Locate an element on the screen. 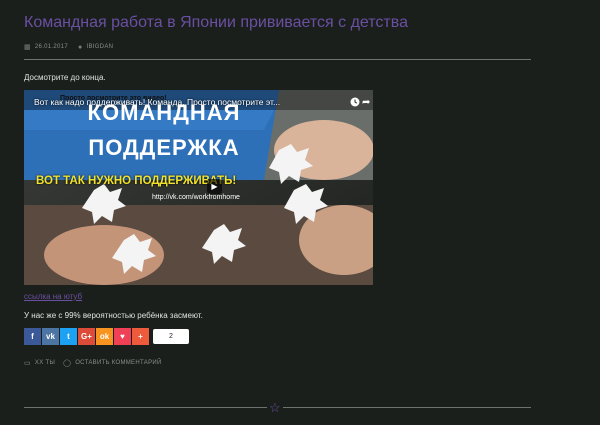 This screenshot has height=425, width=600. twitter-share-button: t is located at coordinates (68, 336).